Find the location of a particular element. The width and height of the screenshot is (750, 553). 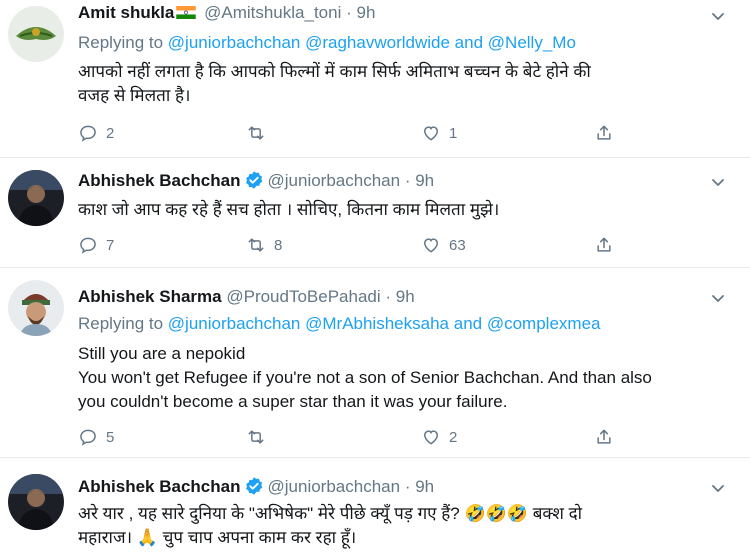

like-button: 1 is located at coordinates (439, 133).